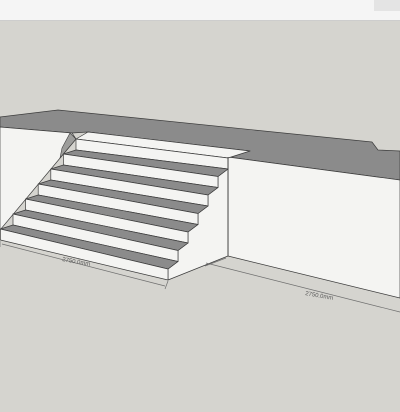 The image size is (400, 412). I want to click on dimension-label: 2750.0mm, so click(319, 296).